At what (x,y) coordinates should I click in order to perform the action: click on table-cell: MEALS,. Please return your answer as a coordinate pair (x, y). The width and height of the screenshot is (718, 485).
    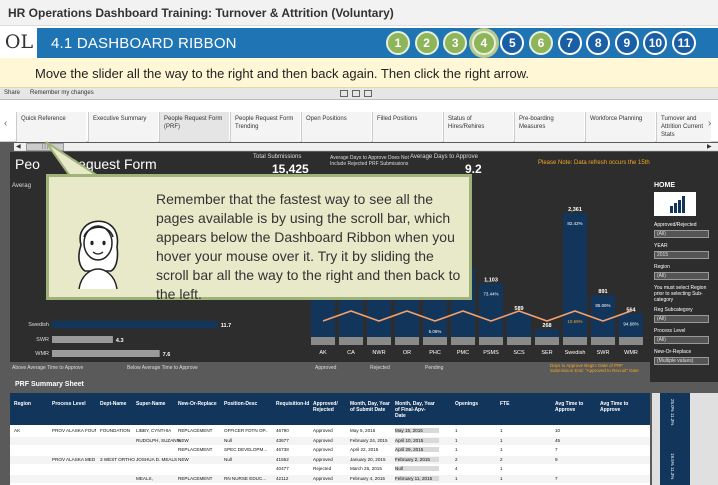
    Looking at the image, I should click on (144, 478).